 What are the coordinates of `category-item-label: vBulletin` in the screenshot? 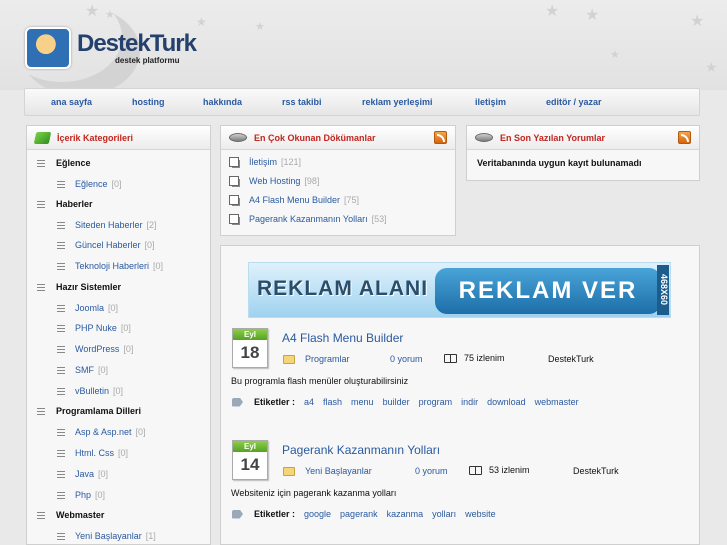 It's located at (92, 391).